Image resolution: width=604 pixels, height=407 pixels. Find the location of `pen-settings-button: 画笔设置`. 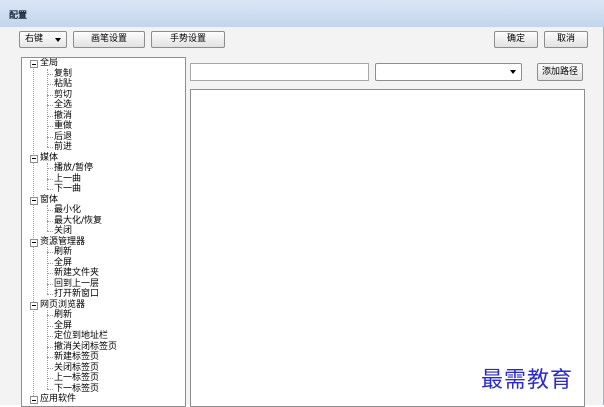

pen-settings-button: 画笔设置 is located at coordinates (109, 39).